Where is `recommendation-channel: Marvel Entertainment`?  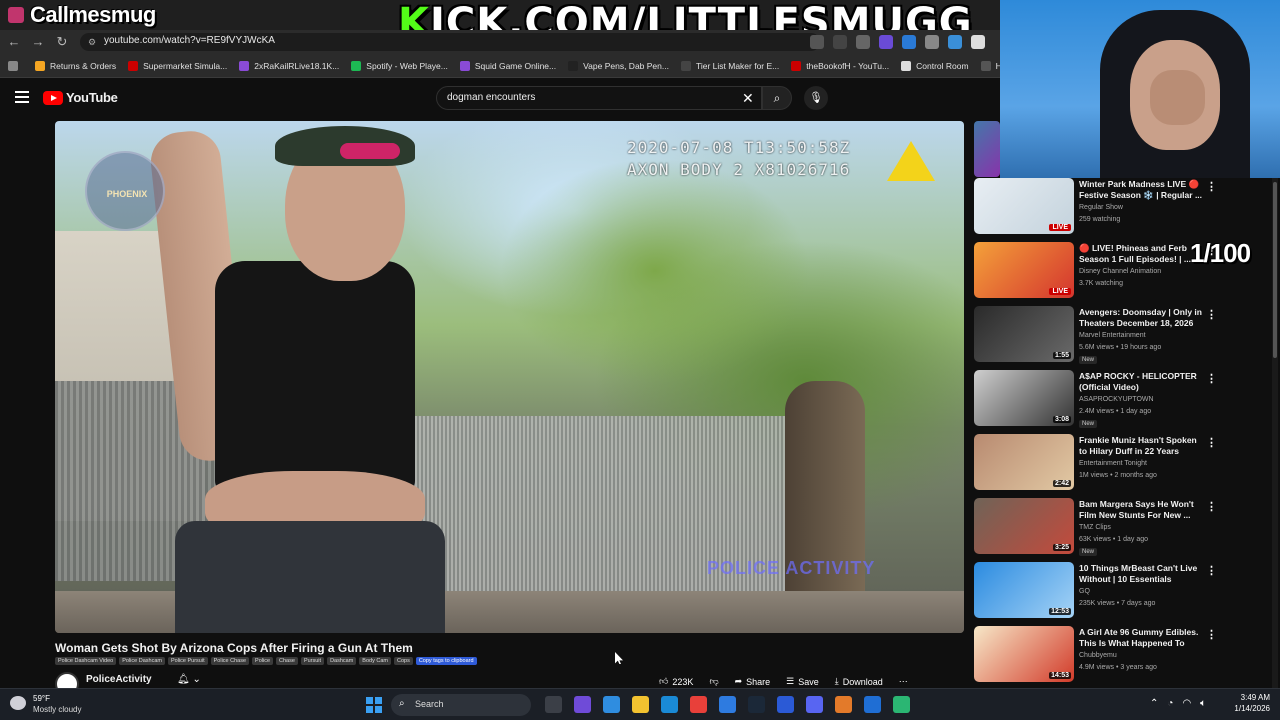 recommendation-channel: Marvel Entertainment is located at coordinates (1112, 335).